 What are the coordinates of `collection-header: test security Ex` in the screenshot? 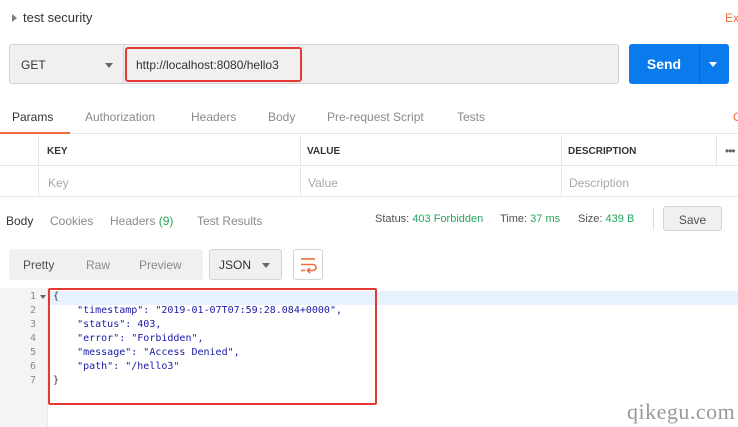 It's located at (369, 18).